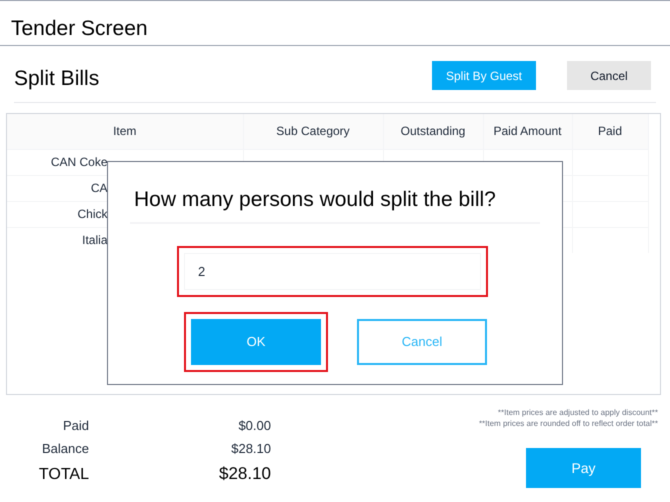 The image size is (670, 502). Describe the element at coordinates (63, 475) in the screenshot. I see `summary-label: TOTAL` at that location.